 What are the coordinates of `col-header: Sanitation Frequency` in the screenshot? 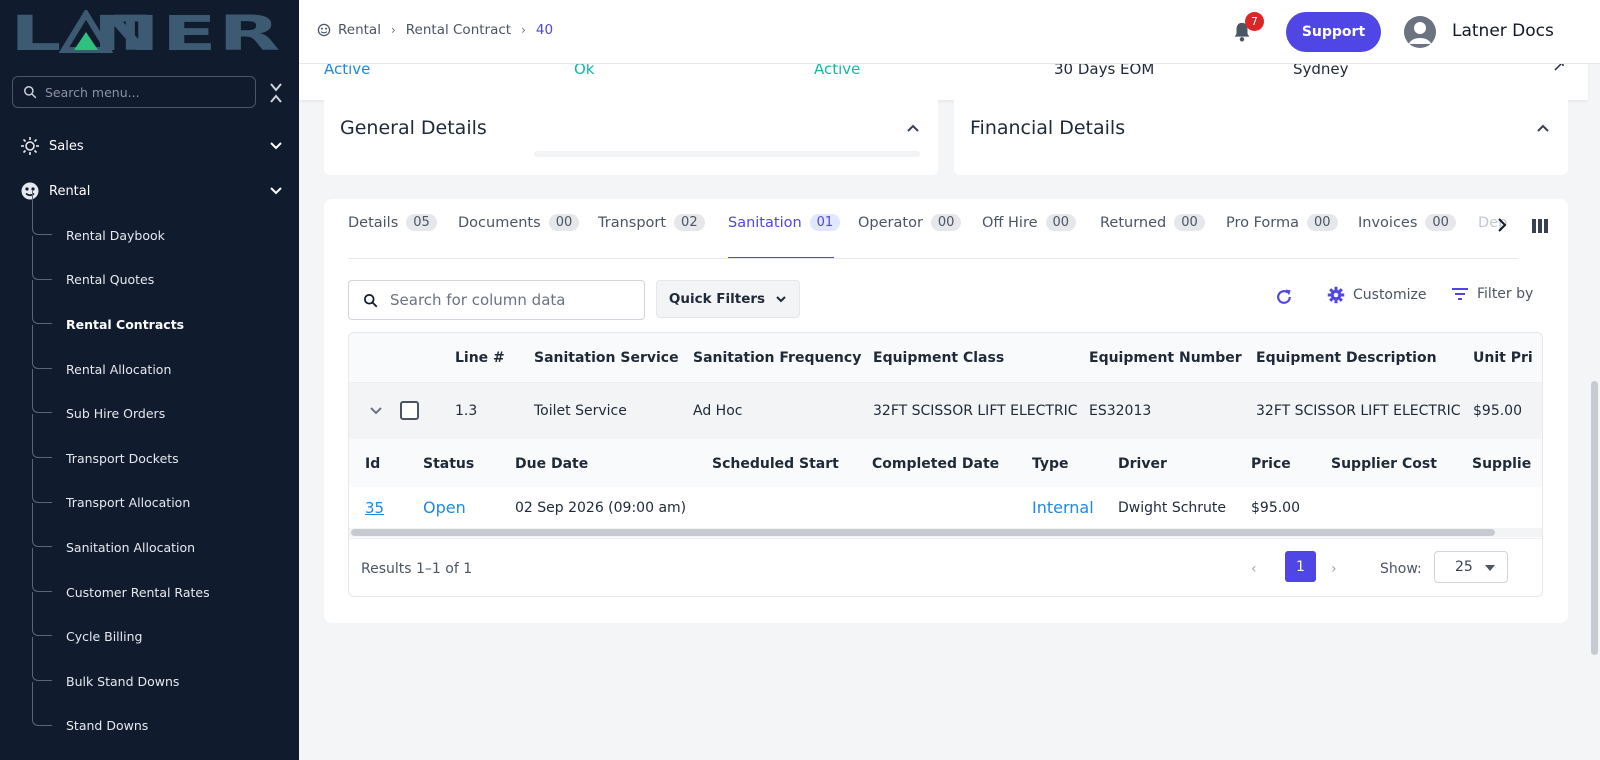 It's located at (777, 358).